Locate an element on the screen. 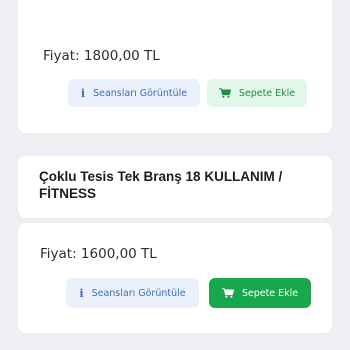 Image resolution: width=350 pixels, height=350 pixels. price-label: Fiyat: 1600,00 TL is located at coordinates (98, 254).